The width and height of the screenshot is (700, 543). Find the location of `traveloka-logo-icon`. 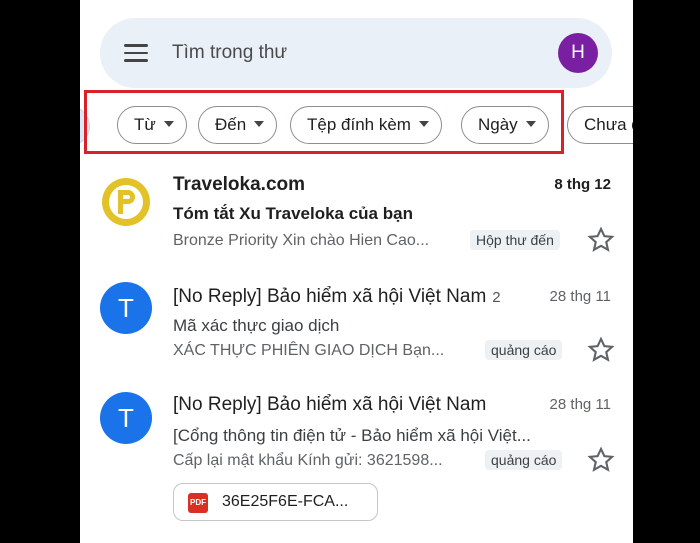

traveloka-logo-icon is located at coordinates (126, 202).